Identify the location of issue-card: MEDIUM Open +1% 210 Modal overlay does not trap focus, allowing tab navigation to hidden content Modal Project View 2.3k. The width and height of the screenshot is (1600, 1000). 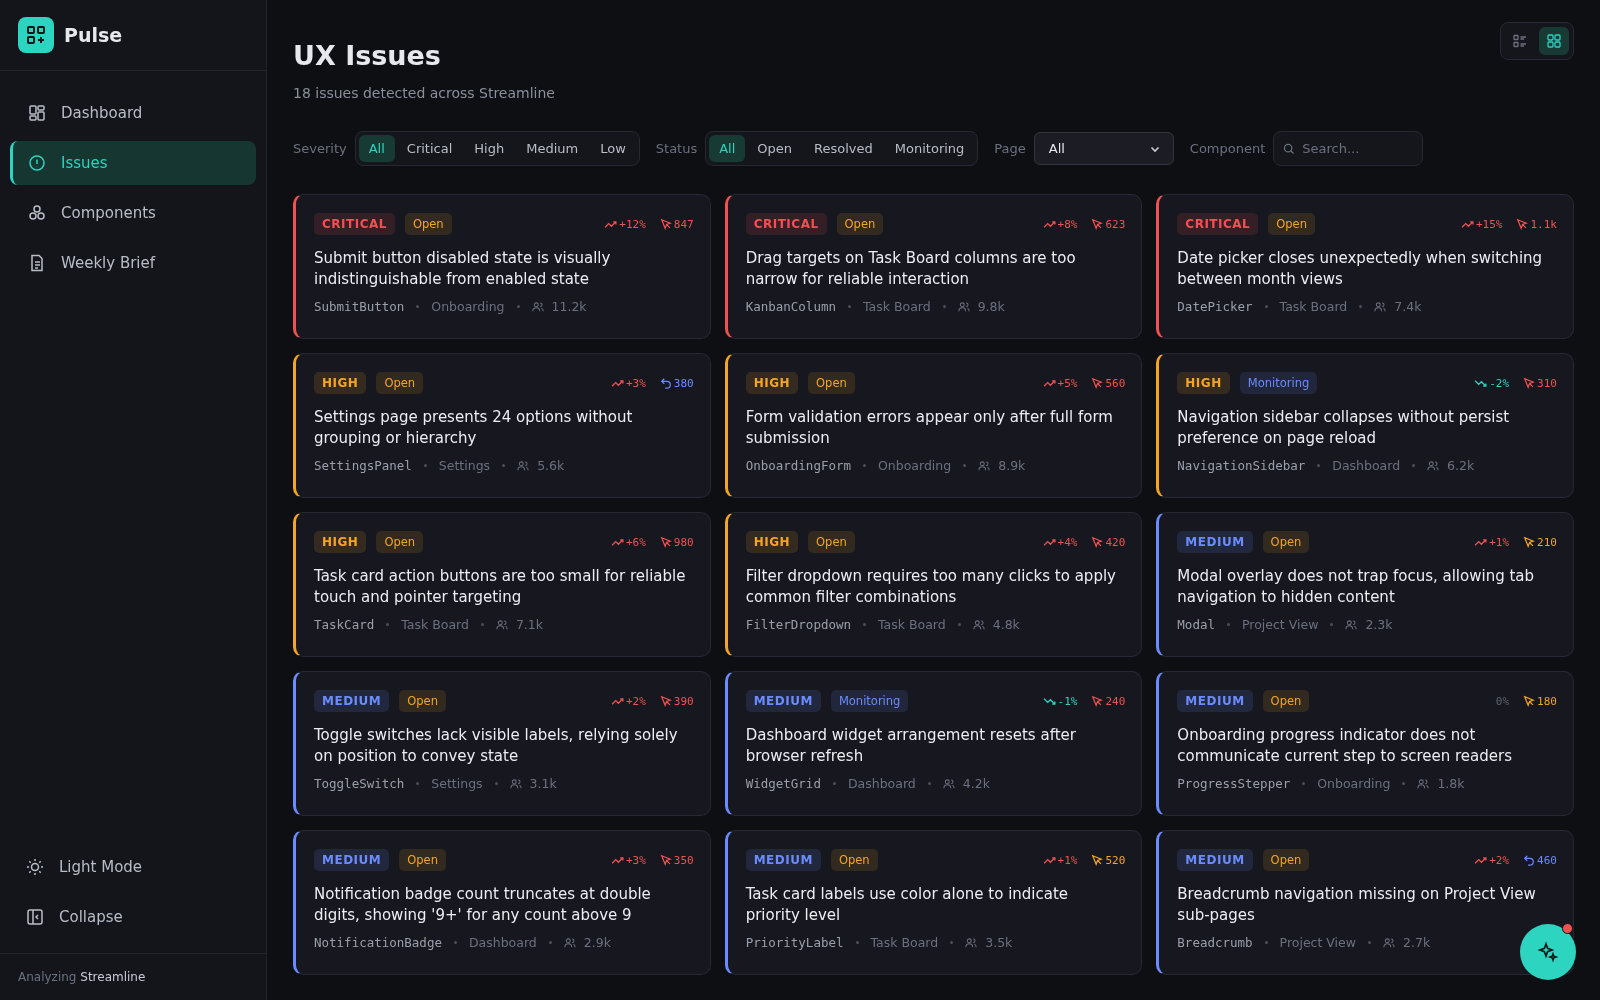
(1365, 584).